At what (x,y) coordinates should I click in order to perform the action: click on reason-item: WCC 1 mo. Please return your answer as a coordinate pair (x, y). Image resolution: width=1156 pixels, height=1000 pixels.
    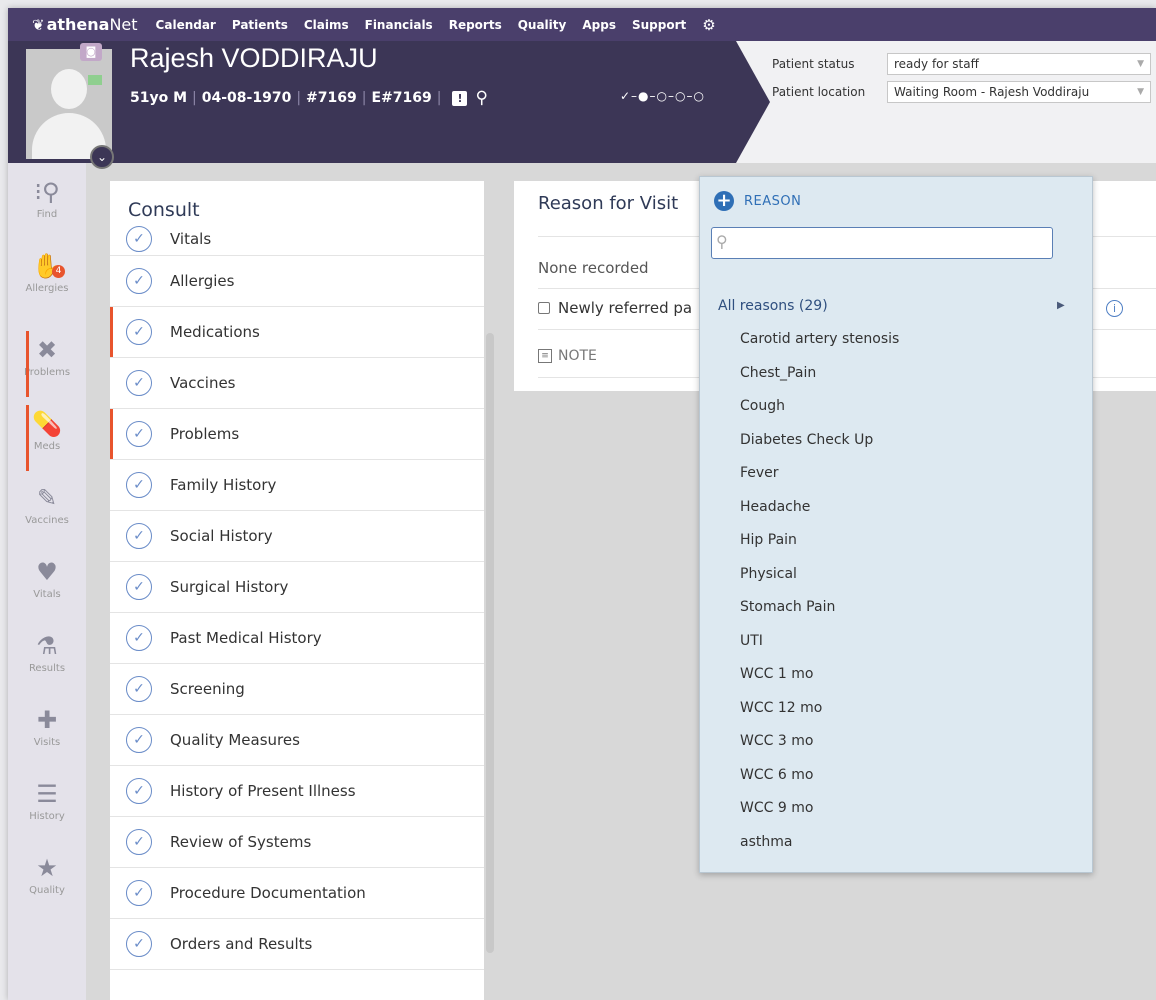
    Looking at the image, I should click on (905, 675).